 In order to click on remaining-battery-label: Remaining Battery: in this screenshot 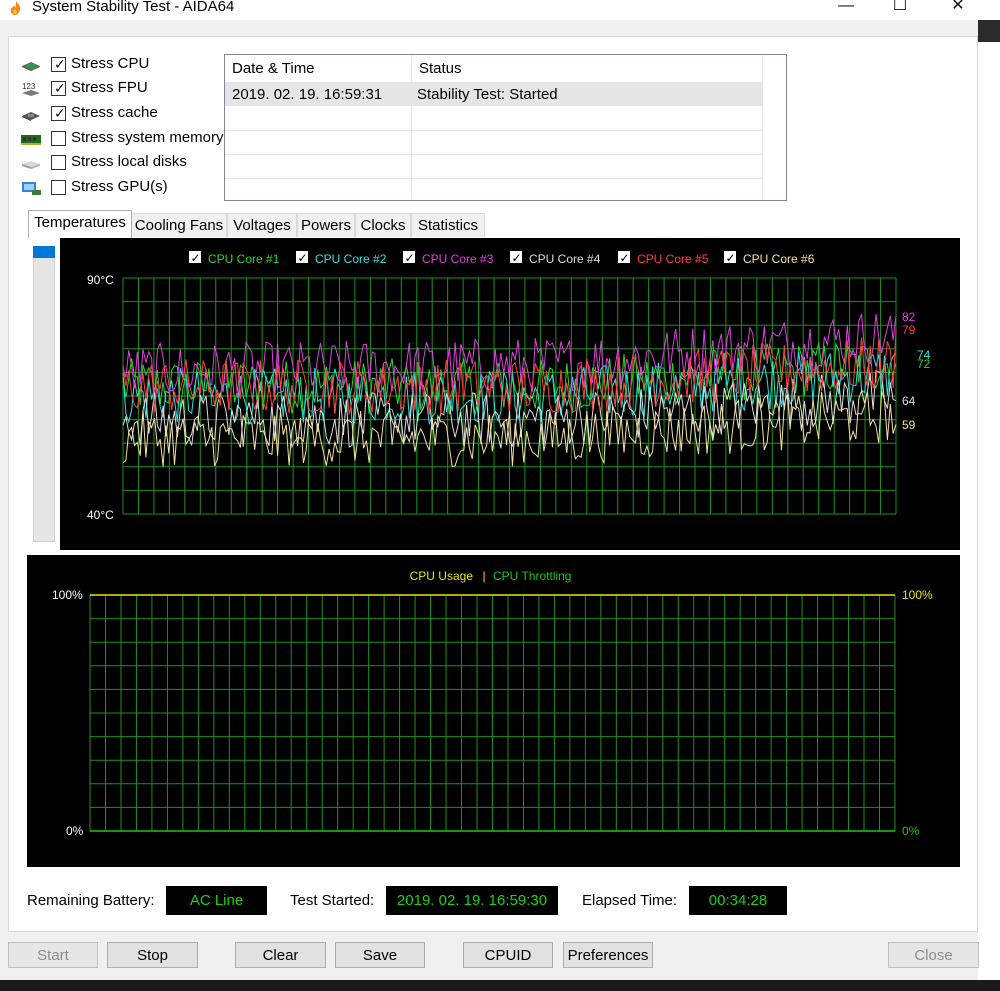, I will do `click(91, 900)`.